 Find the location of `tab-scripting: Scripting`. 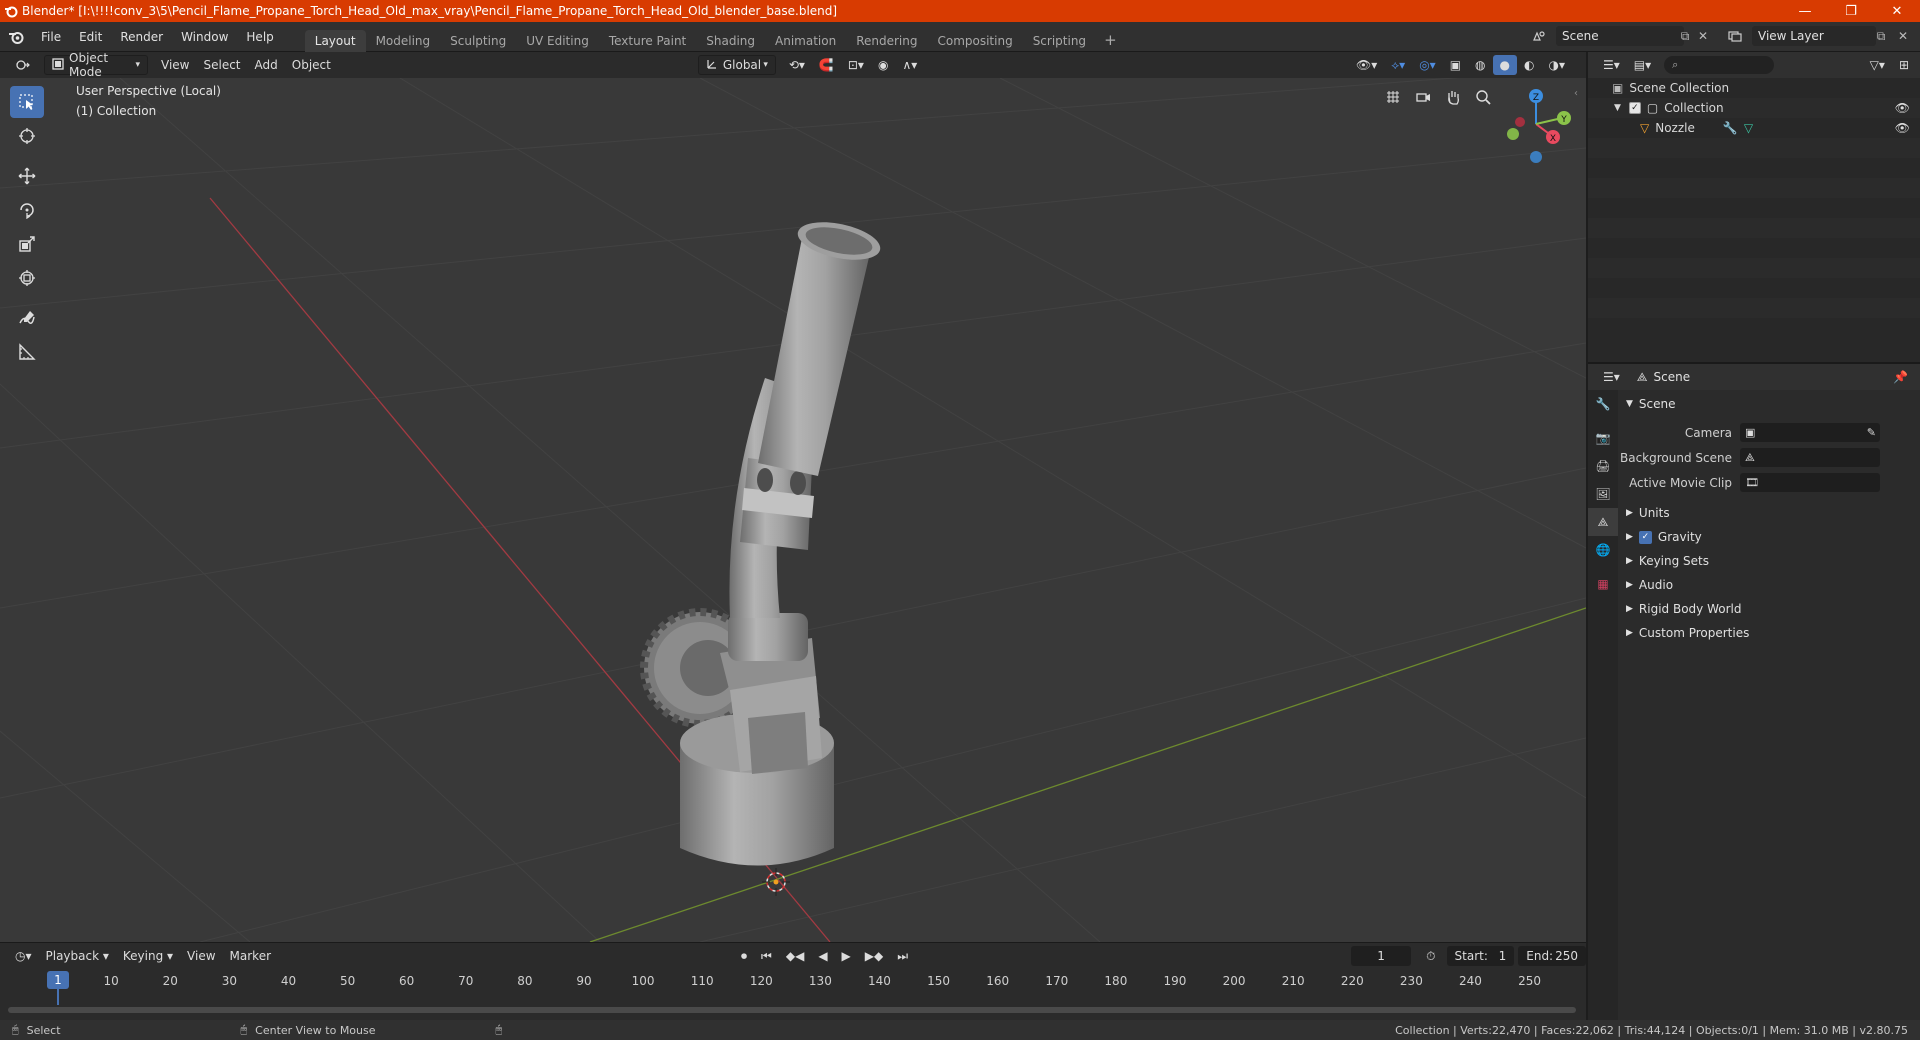

tab-scripting: Scripting is located at coordinates (1059, 41).